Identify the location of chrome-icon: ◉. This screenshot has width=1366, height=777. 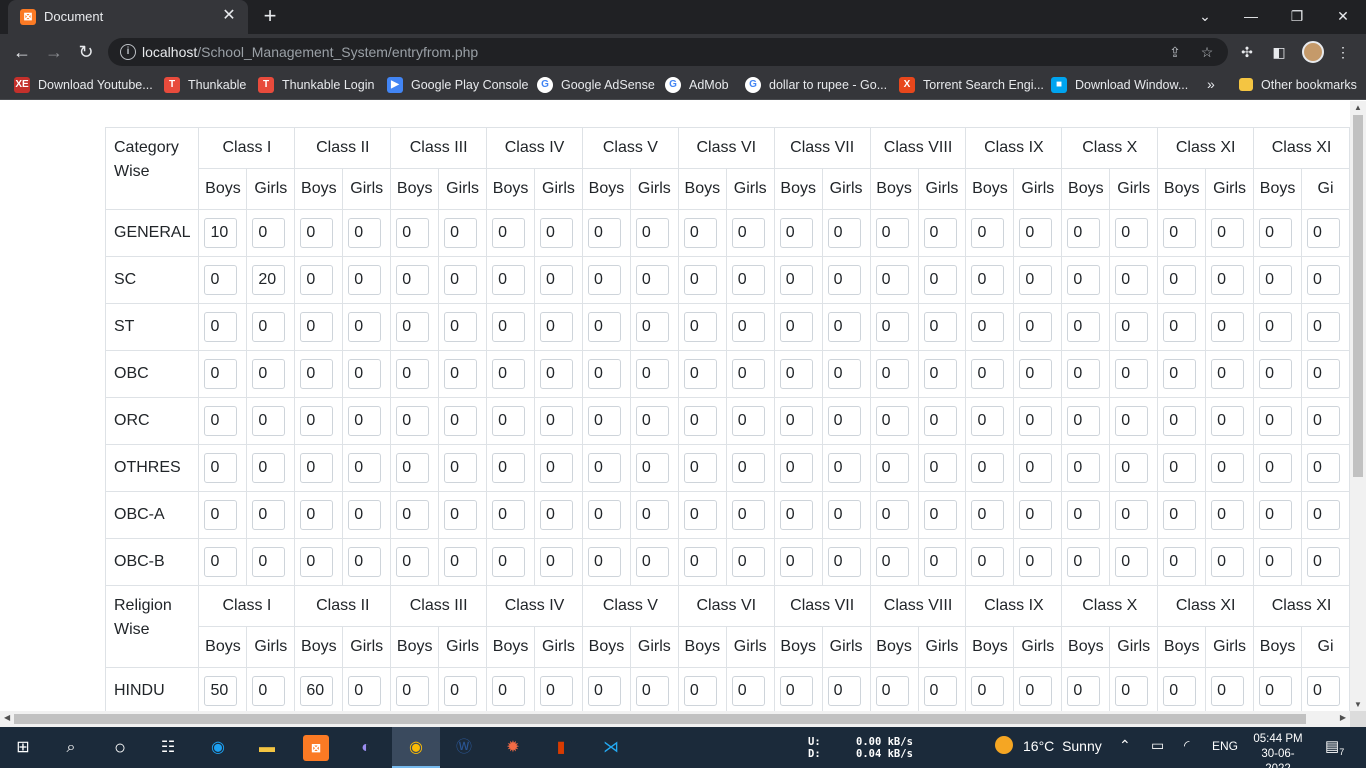
(416, 748).